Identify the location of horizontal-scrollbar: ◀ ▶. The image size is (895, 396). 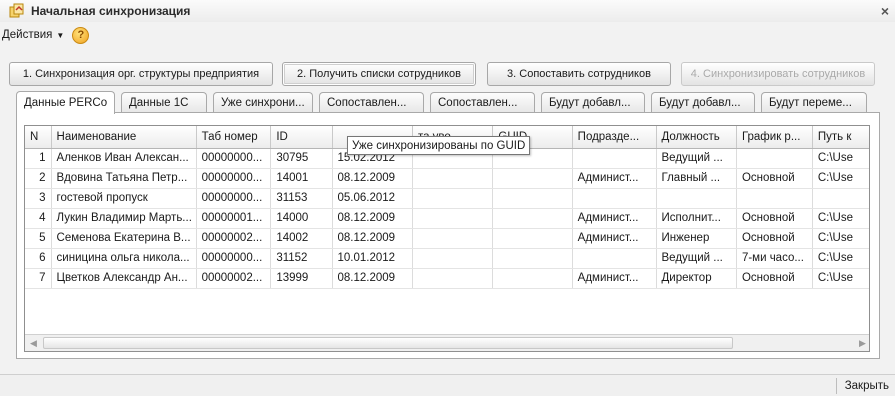
(447, 342).